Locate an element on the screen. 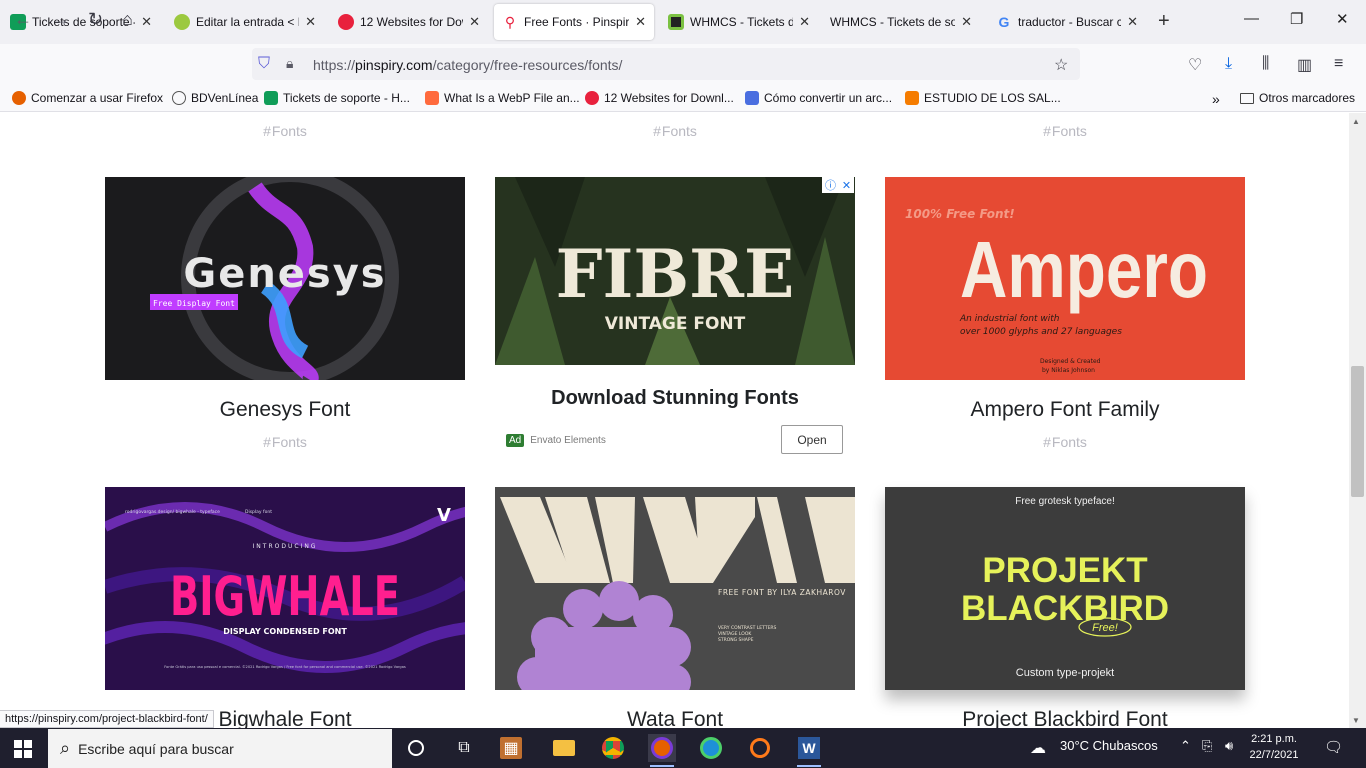 The height and width of the screenshot is (768, 1366). minimize-window-icon: — is located at coordinates (1251, 18).